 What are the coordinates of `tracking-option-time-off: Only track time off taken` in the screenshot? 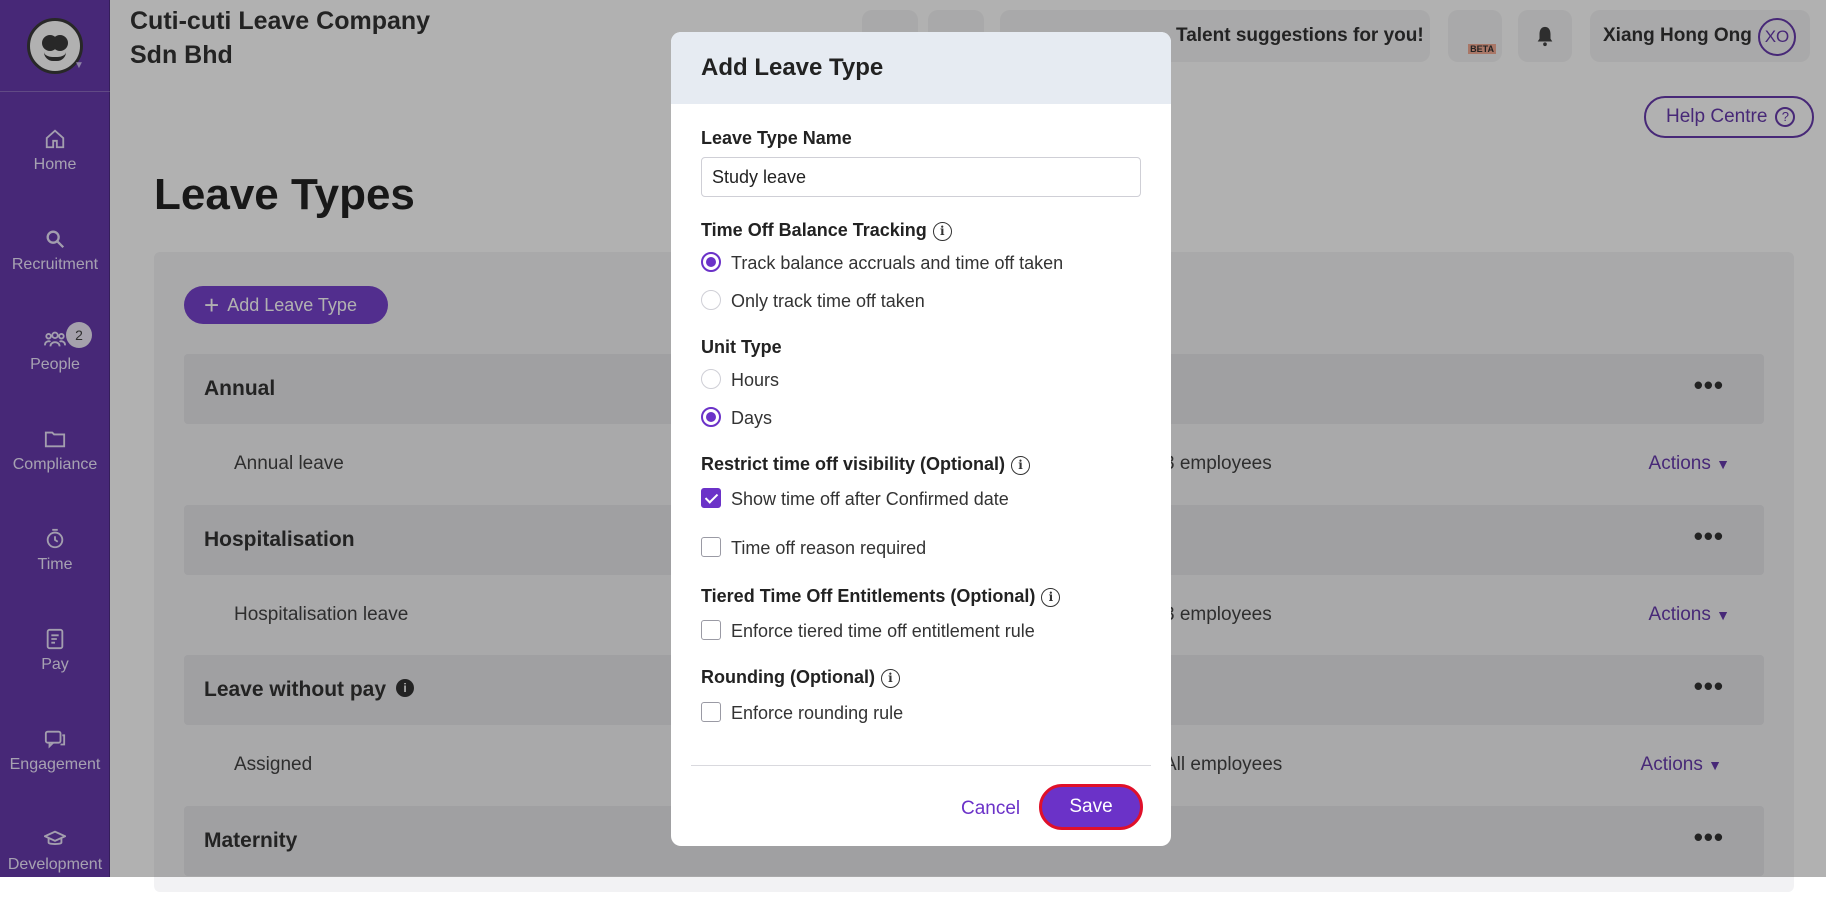 It's located at (813, 301).